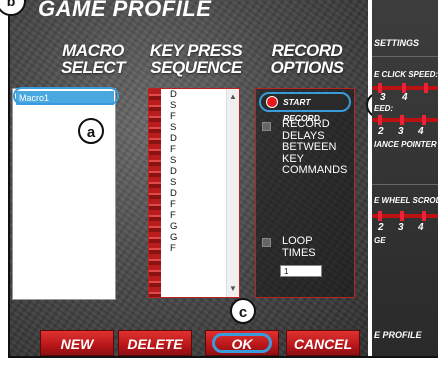 The width and height of the screenshot is (438, 365). I want to click on macro-select-list: Macro1, so click(65, 193).